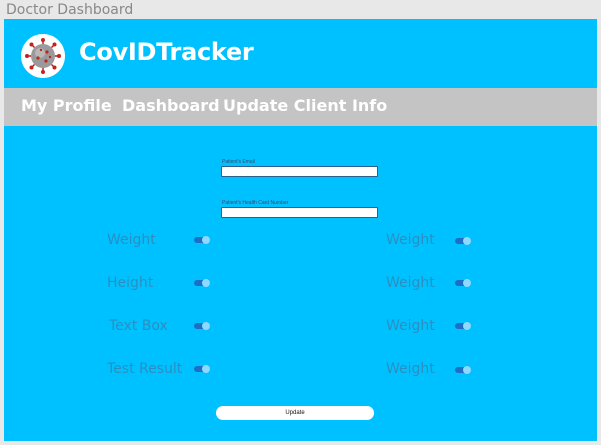 This screenshot has width=601, height=445. What do you see at coordinates (70, 10) in the screenshot?
I see `window-title: Doctor Dashboard` at bounding box center [70, 10].